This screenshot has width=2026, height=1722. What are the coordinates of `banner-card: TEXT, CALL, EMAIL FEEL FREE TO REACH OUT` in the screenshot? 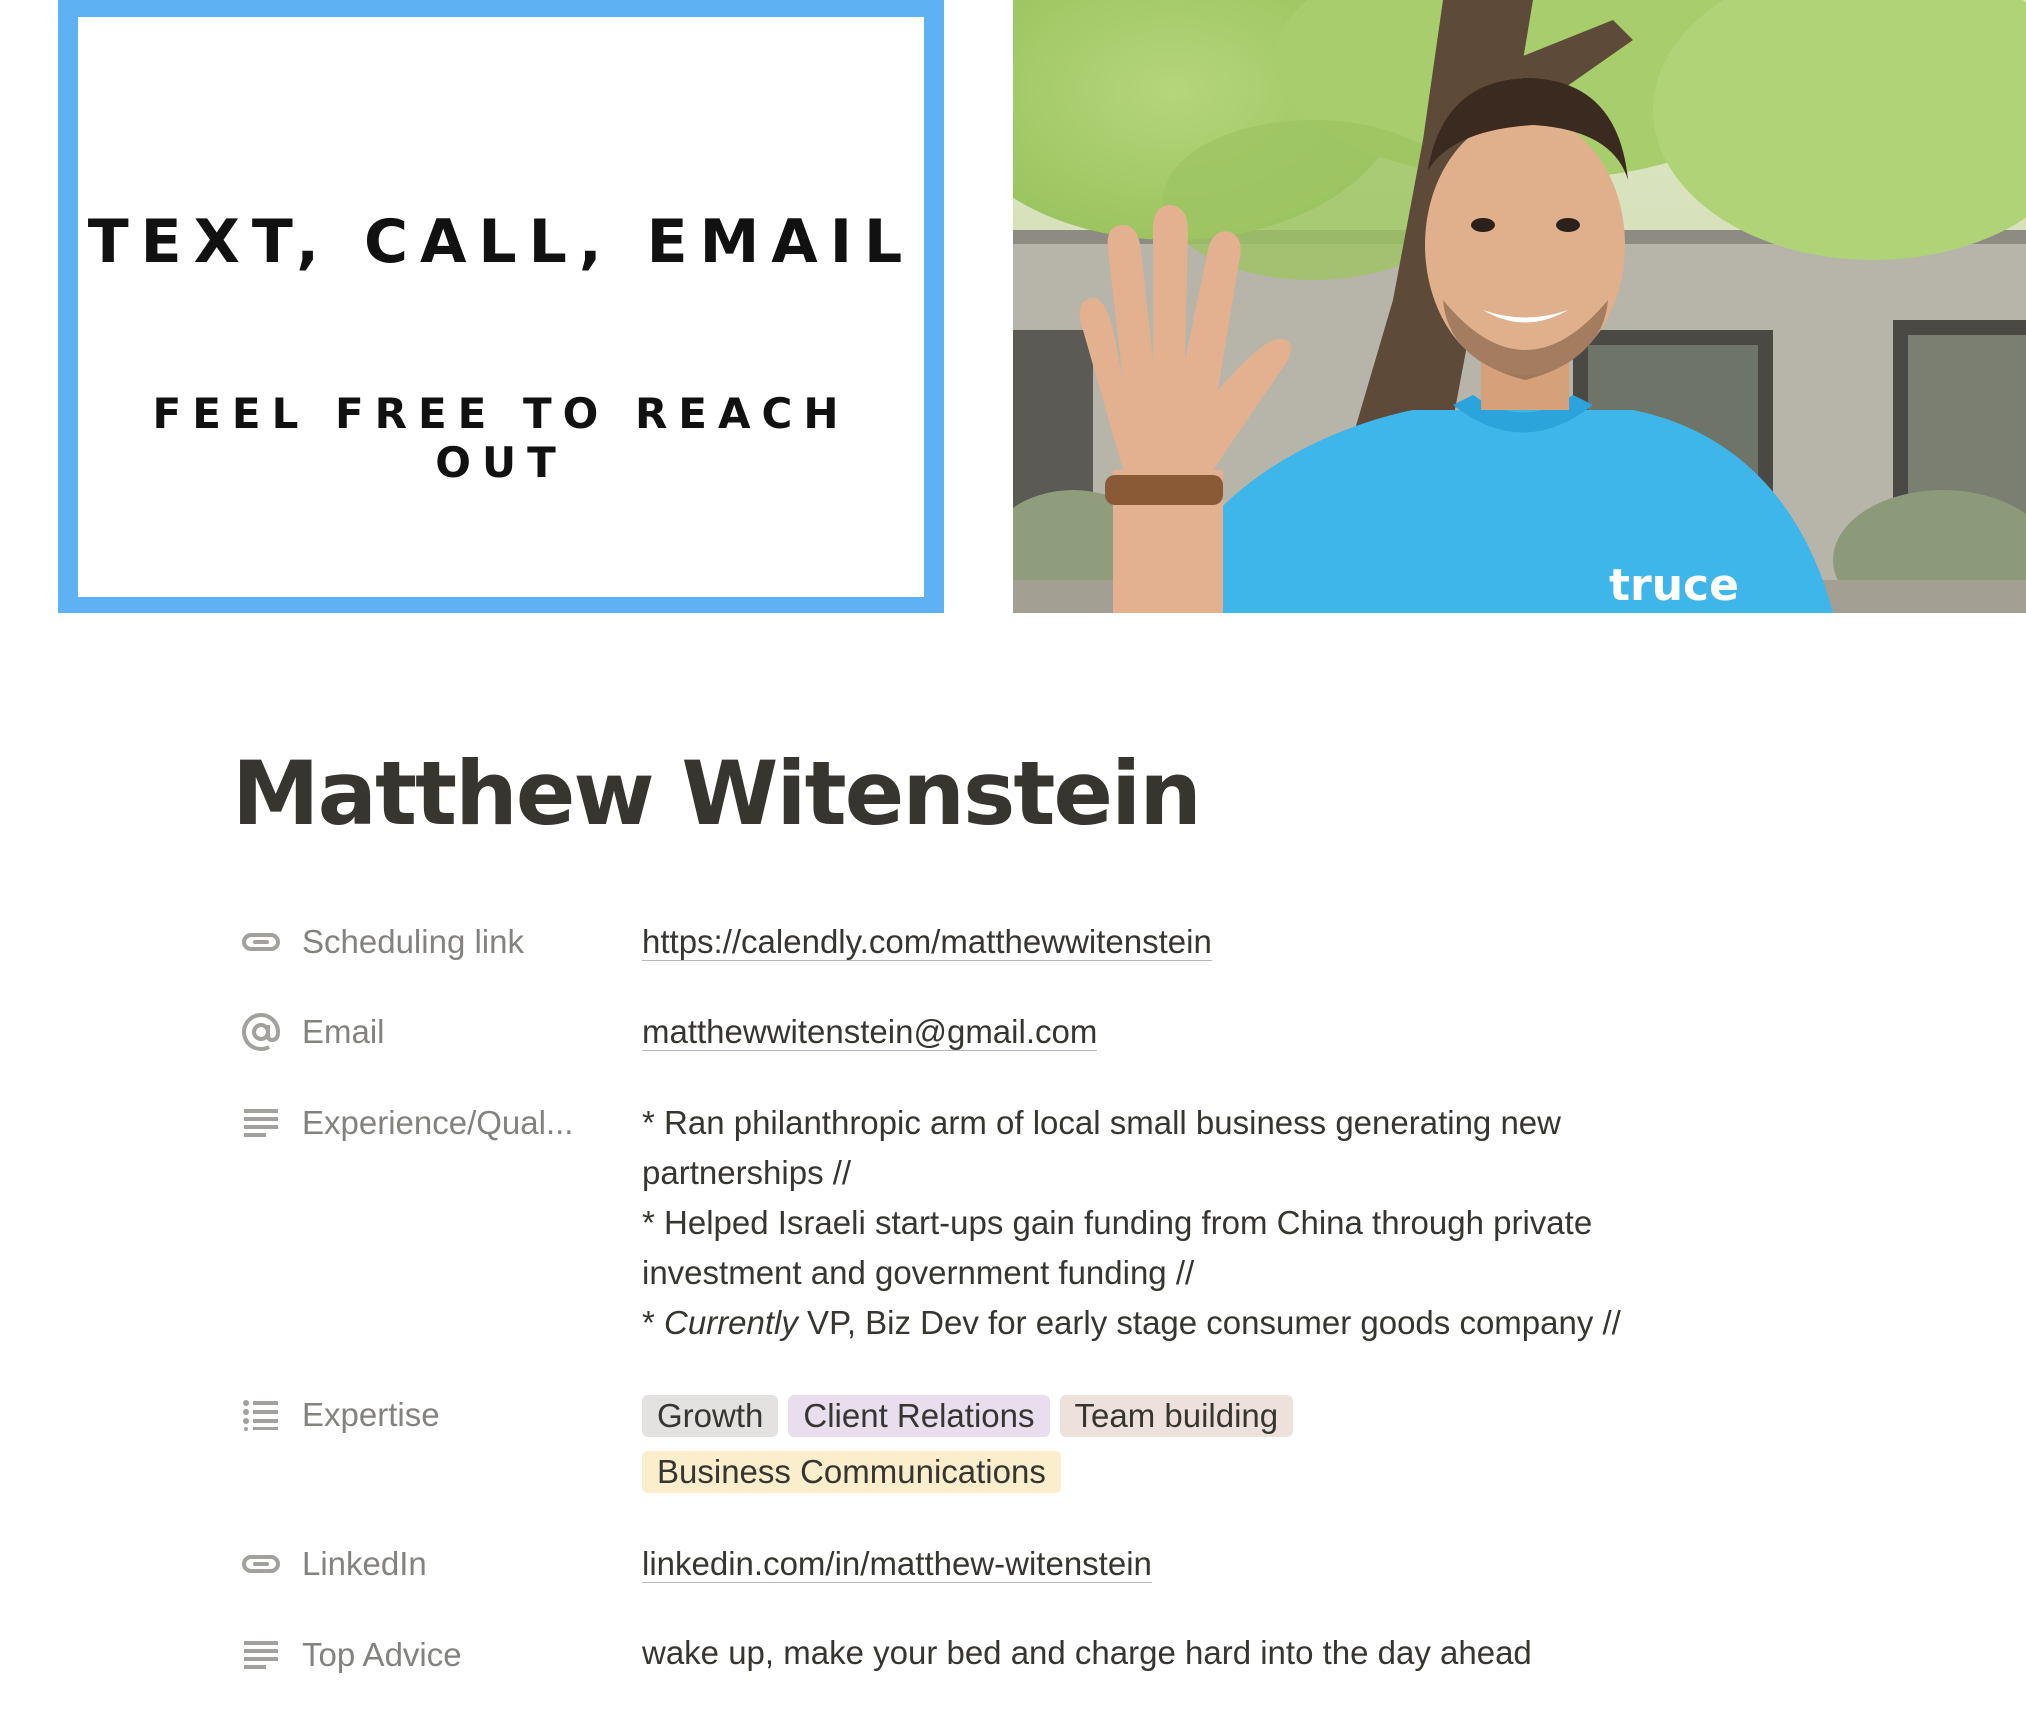 It's located at (501, 307).